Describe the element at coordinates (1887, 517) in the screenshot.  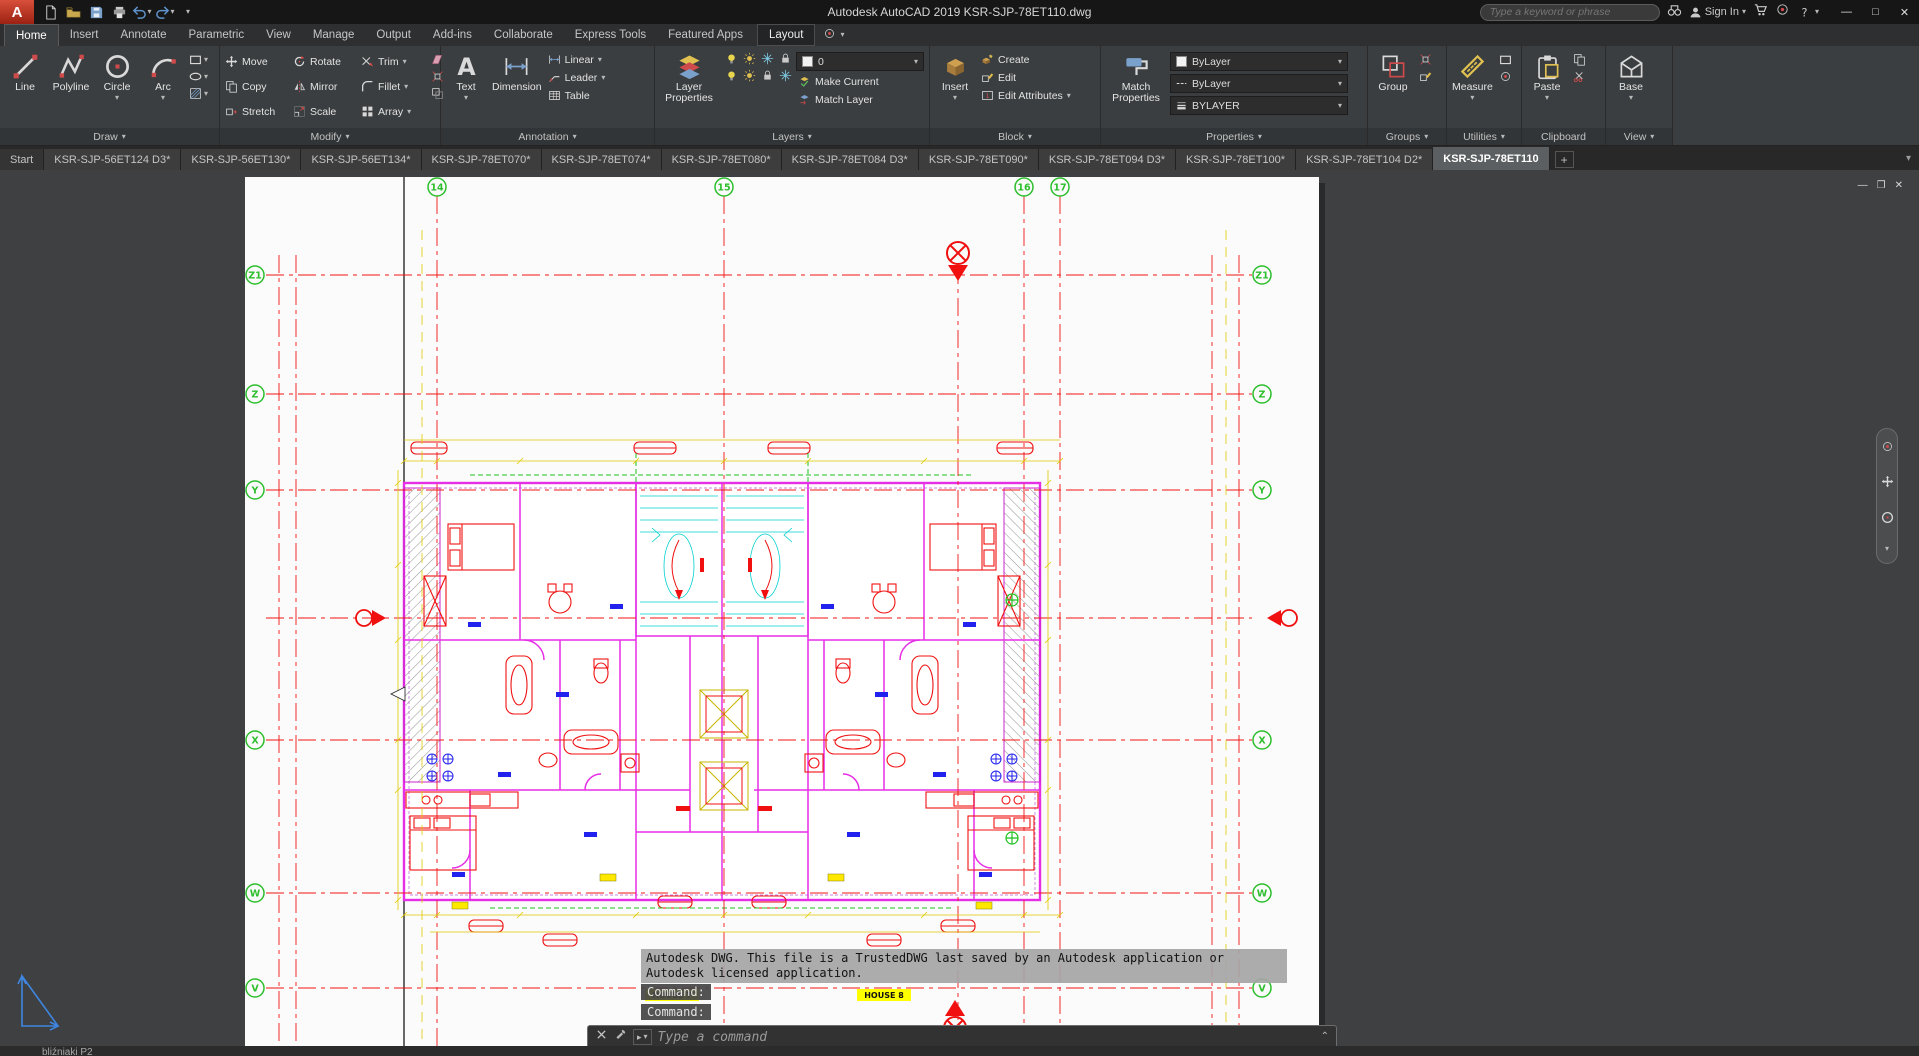
I see `zoom-icon` at that location.